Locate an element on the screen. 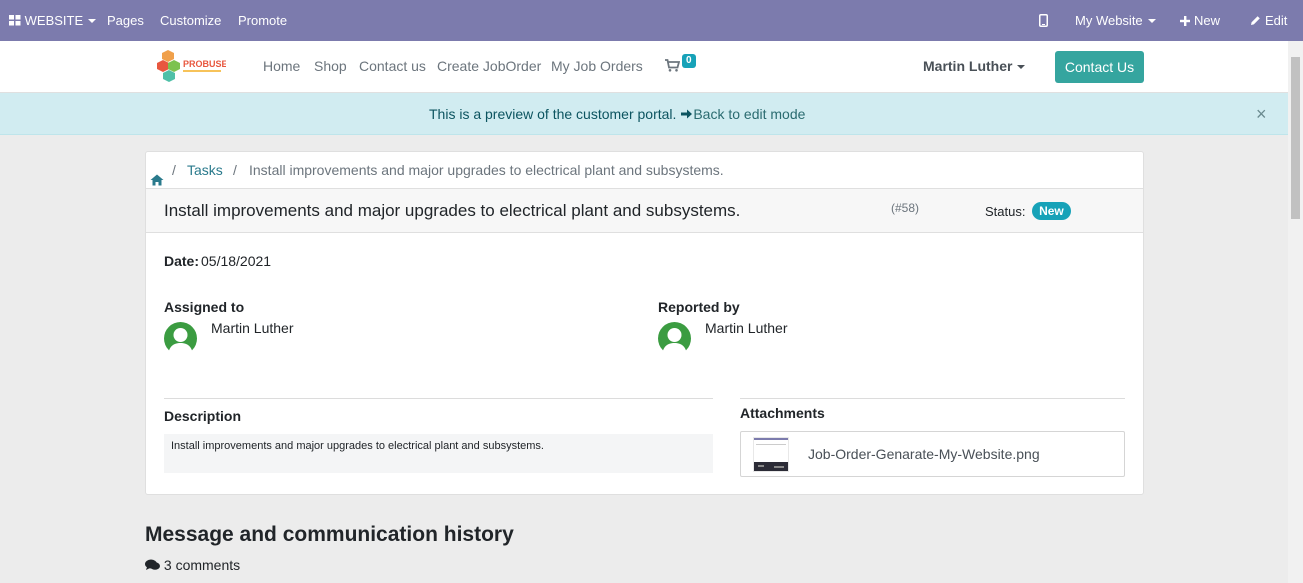  status-label: Status: is located at coordinates (1005, 211).